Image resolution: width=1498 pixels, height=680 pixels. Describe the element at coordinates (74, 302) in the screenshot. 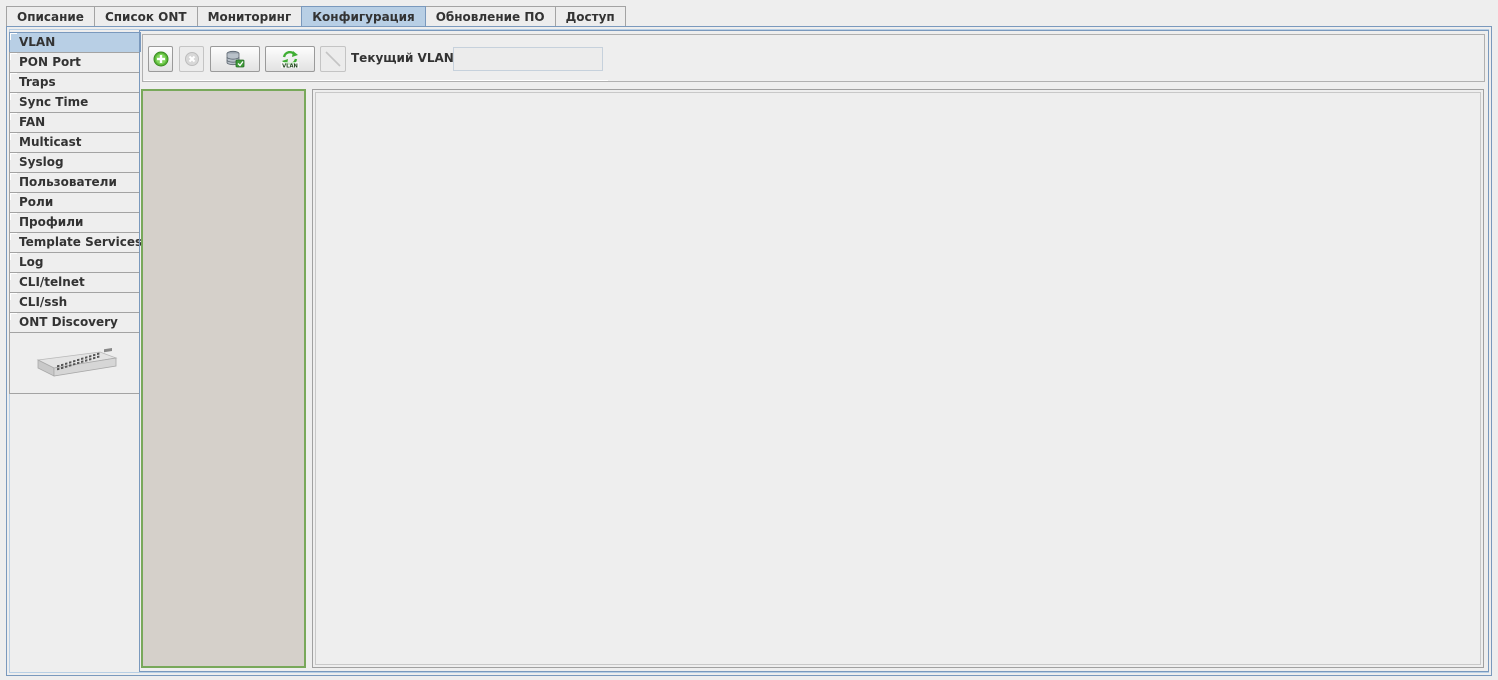

I see `side-tab-cli-ssh: CLI/ssh` at that location.